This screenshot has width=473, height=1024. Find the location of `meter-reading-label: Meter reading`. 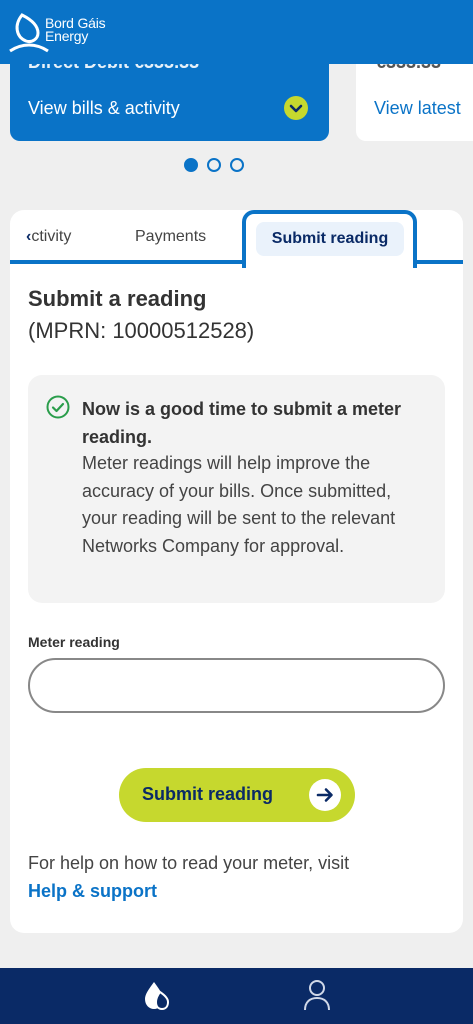

meter-reading-label: Meter reading is located at coordinates (74, 642).